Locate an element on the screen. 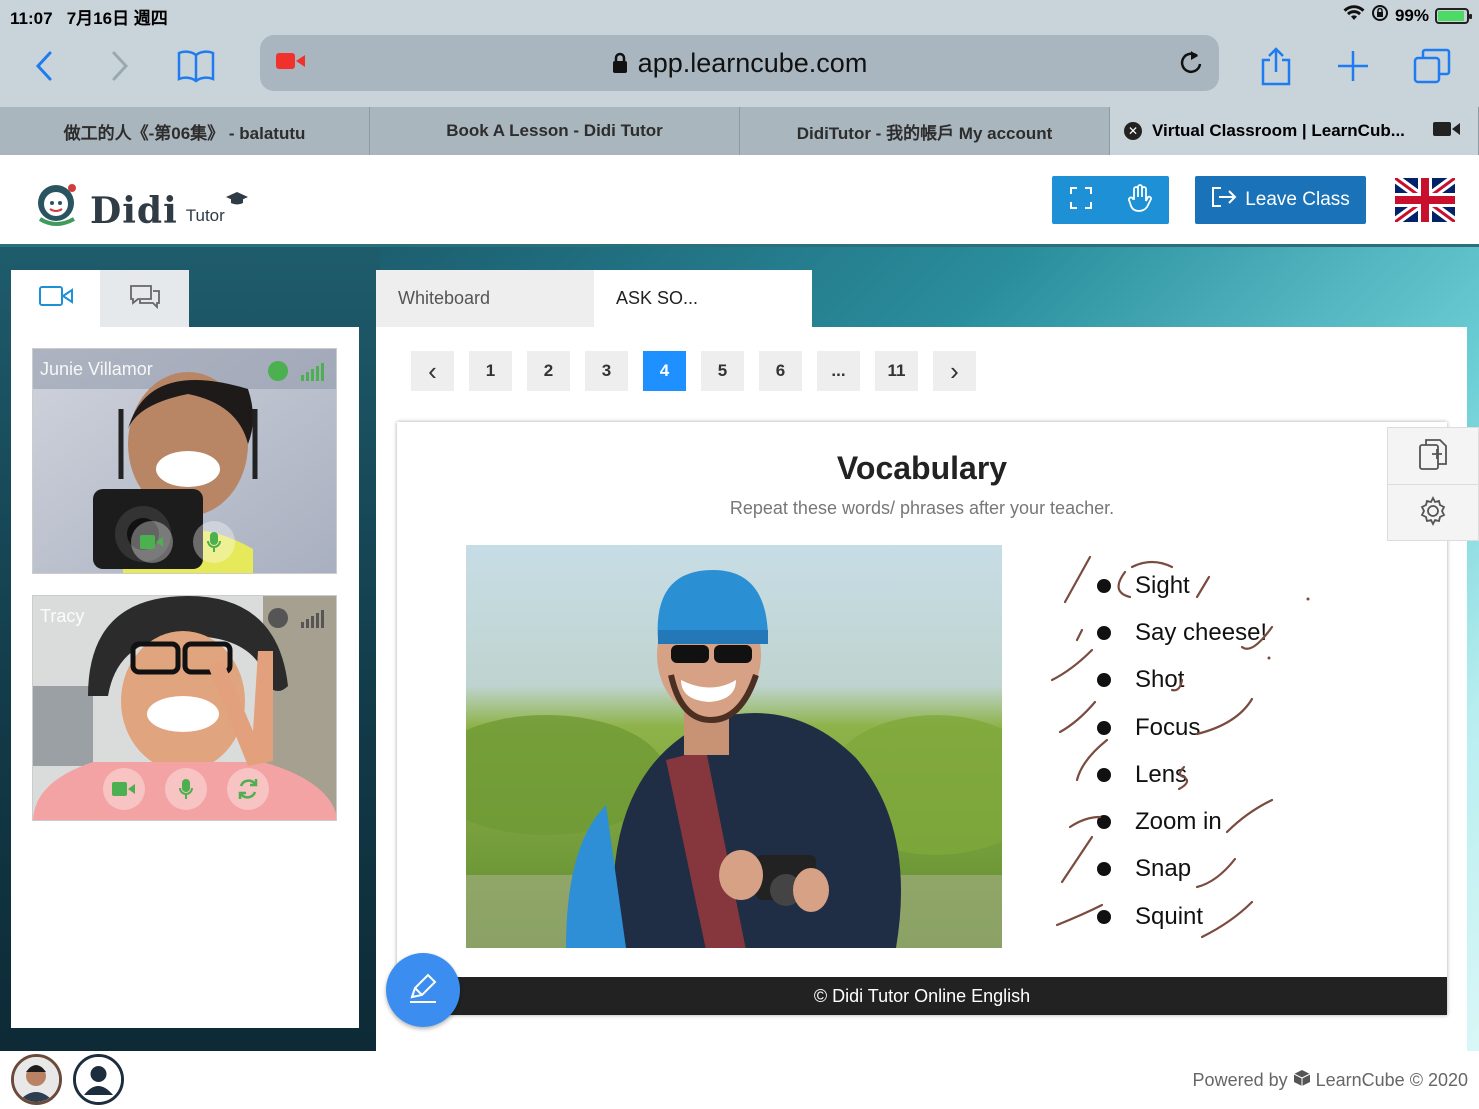 This screenshot has height=1109, width=1479. participants-panel: Junie Villamor Tracy is located at coordinates (185, 677).